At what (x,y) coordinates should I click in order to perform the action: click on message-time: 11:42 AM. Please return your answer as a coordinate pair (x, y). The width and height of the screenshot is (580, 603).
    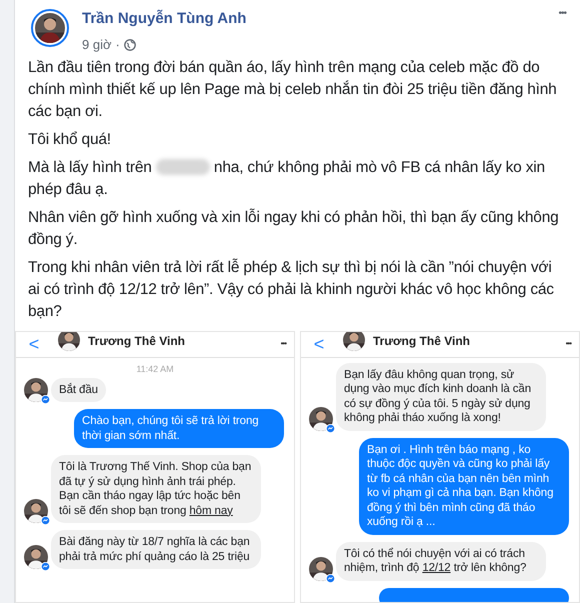
    Looking at the image, I should click on (155, 368).